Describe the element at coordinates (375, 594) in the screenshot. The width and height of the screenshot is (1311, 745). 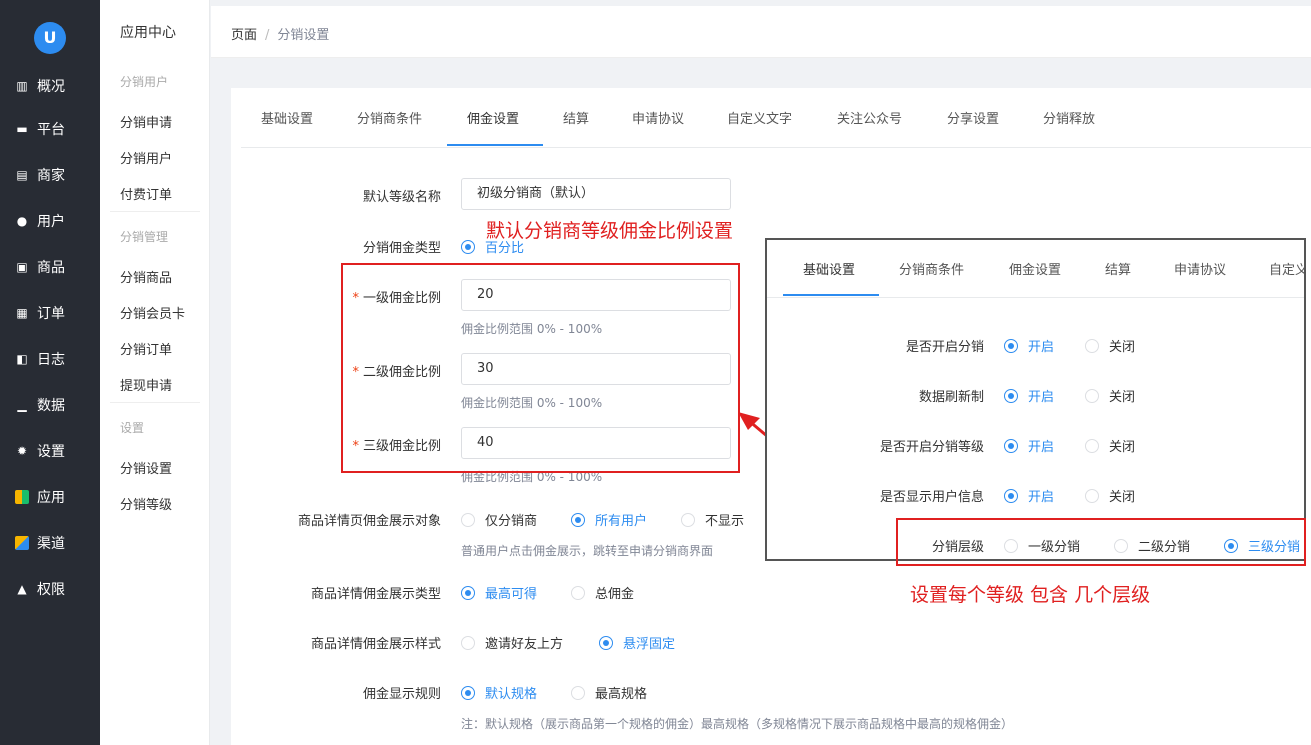
I see `display-type-label: 商品详情佣金展示类型` at that location.